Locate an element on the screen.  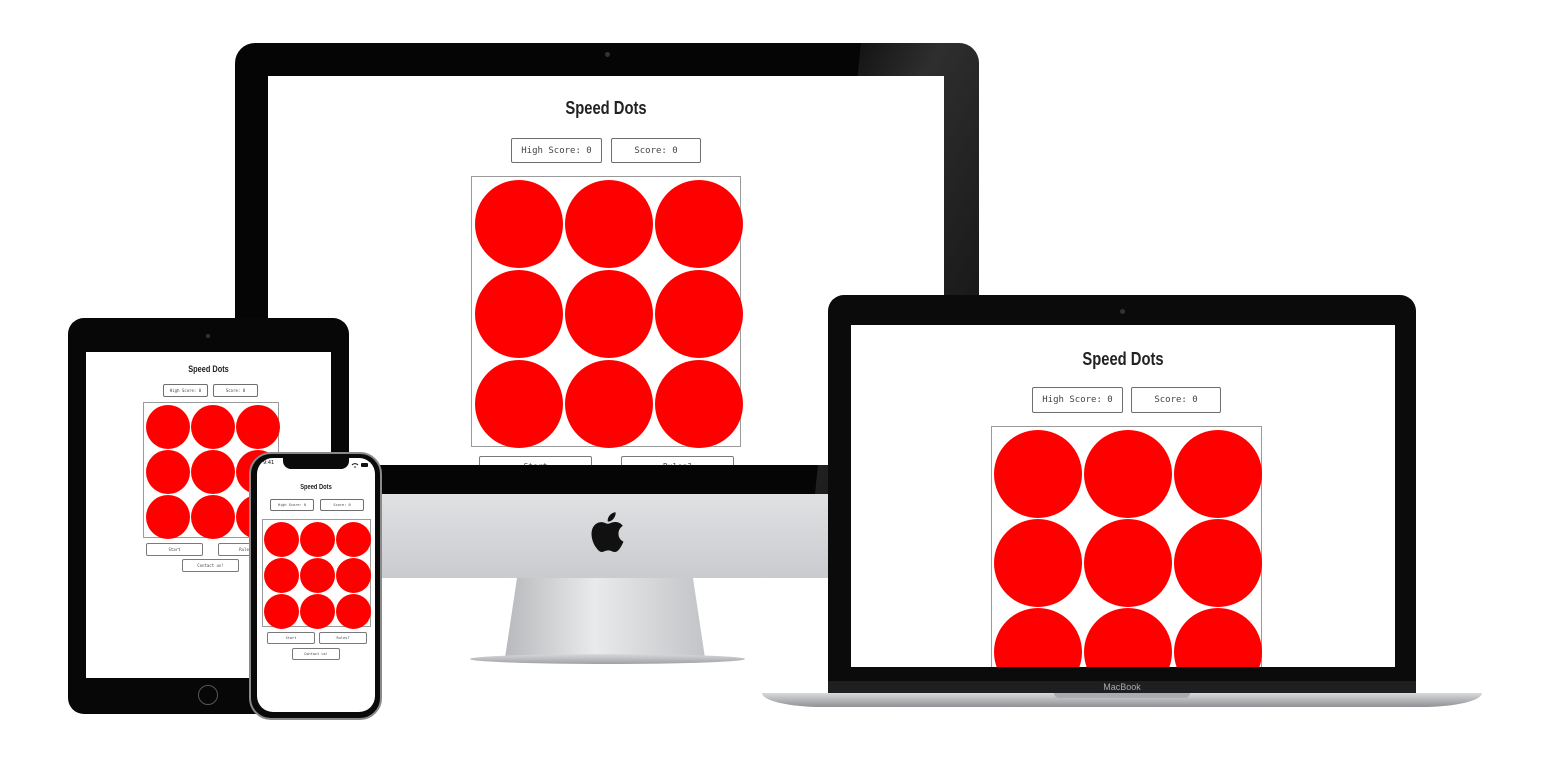
wifi-battery-icon is located at coordinates (359, 465).